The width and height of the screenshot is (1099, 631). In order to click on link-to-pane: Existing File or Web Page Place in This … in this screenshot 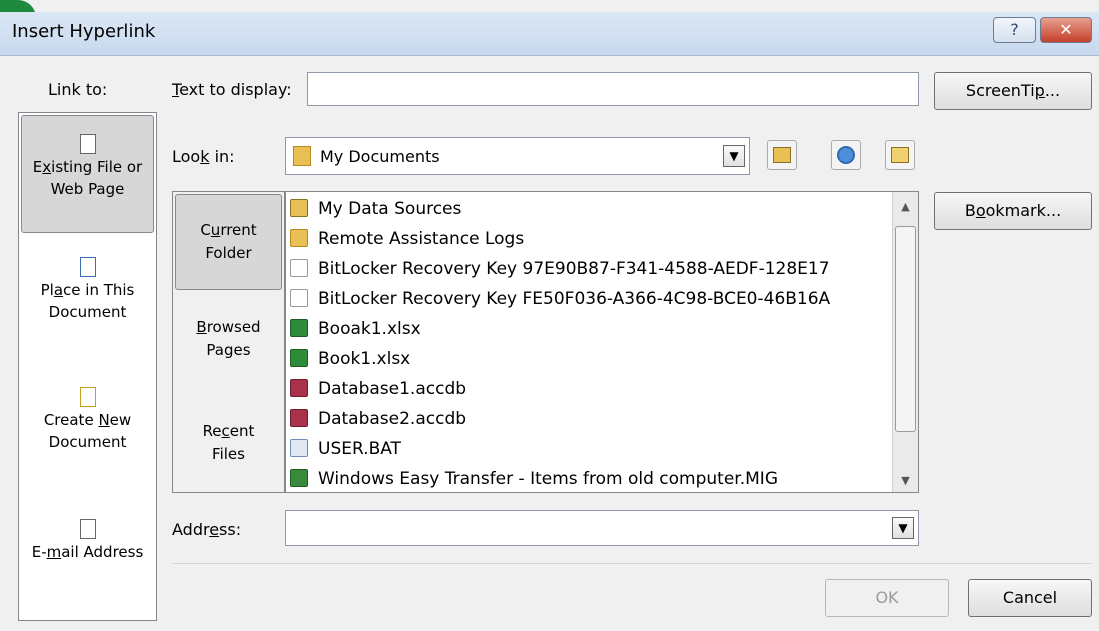, I will do `click(87, 366)`.